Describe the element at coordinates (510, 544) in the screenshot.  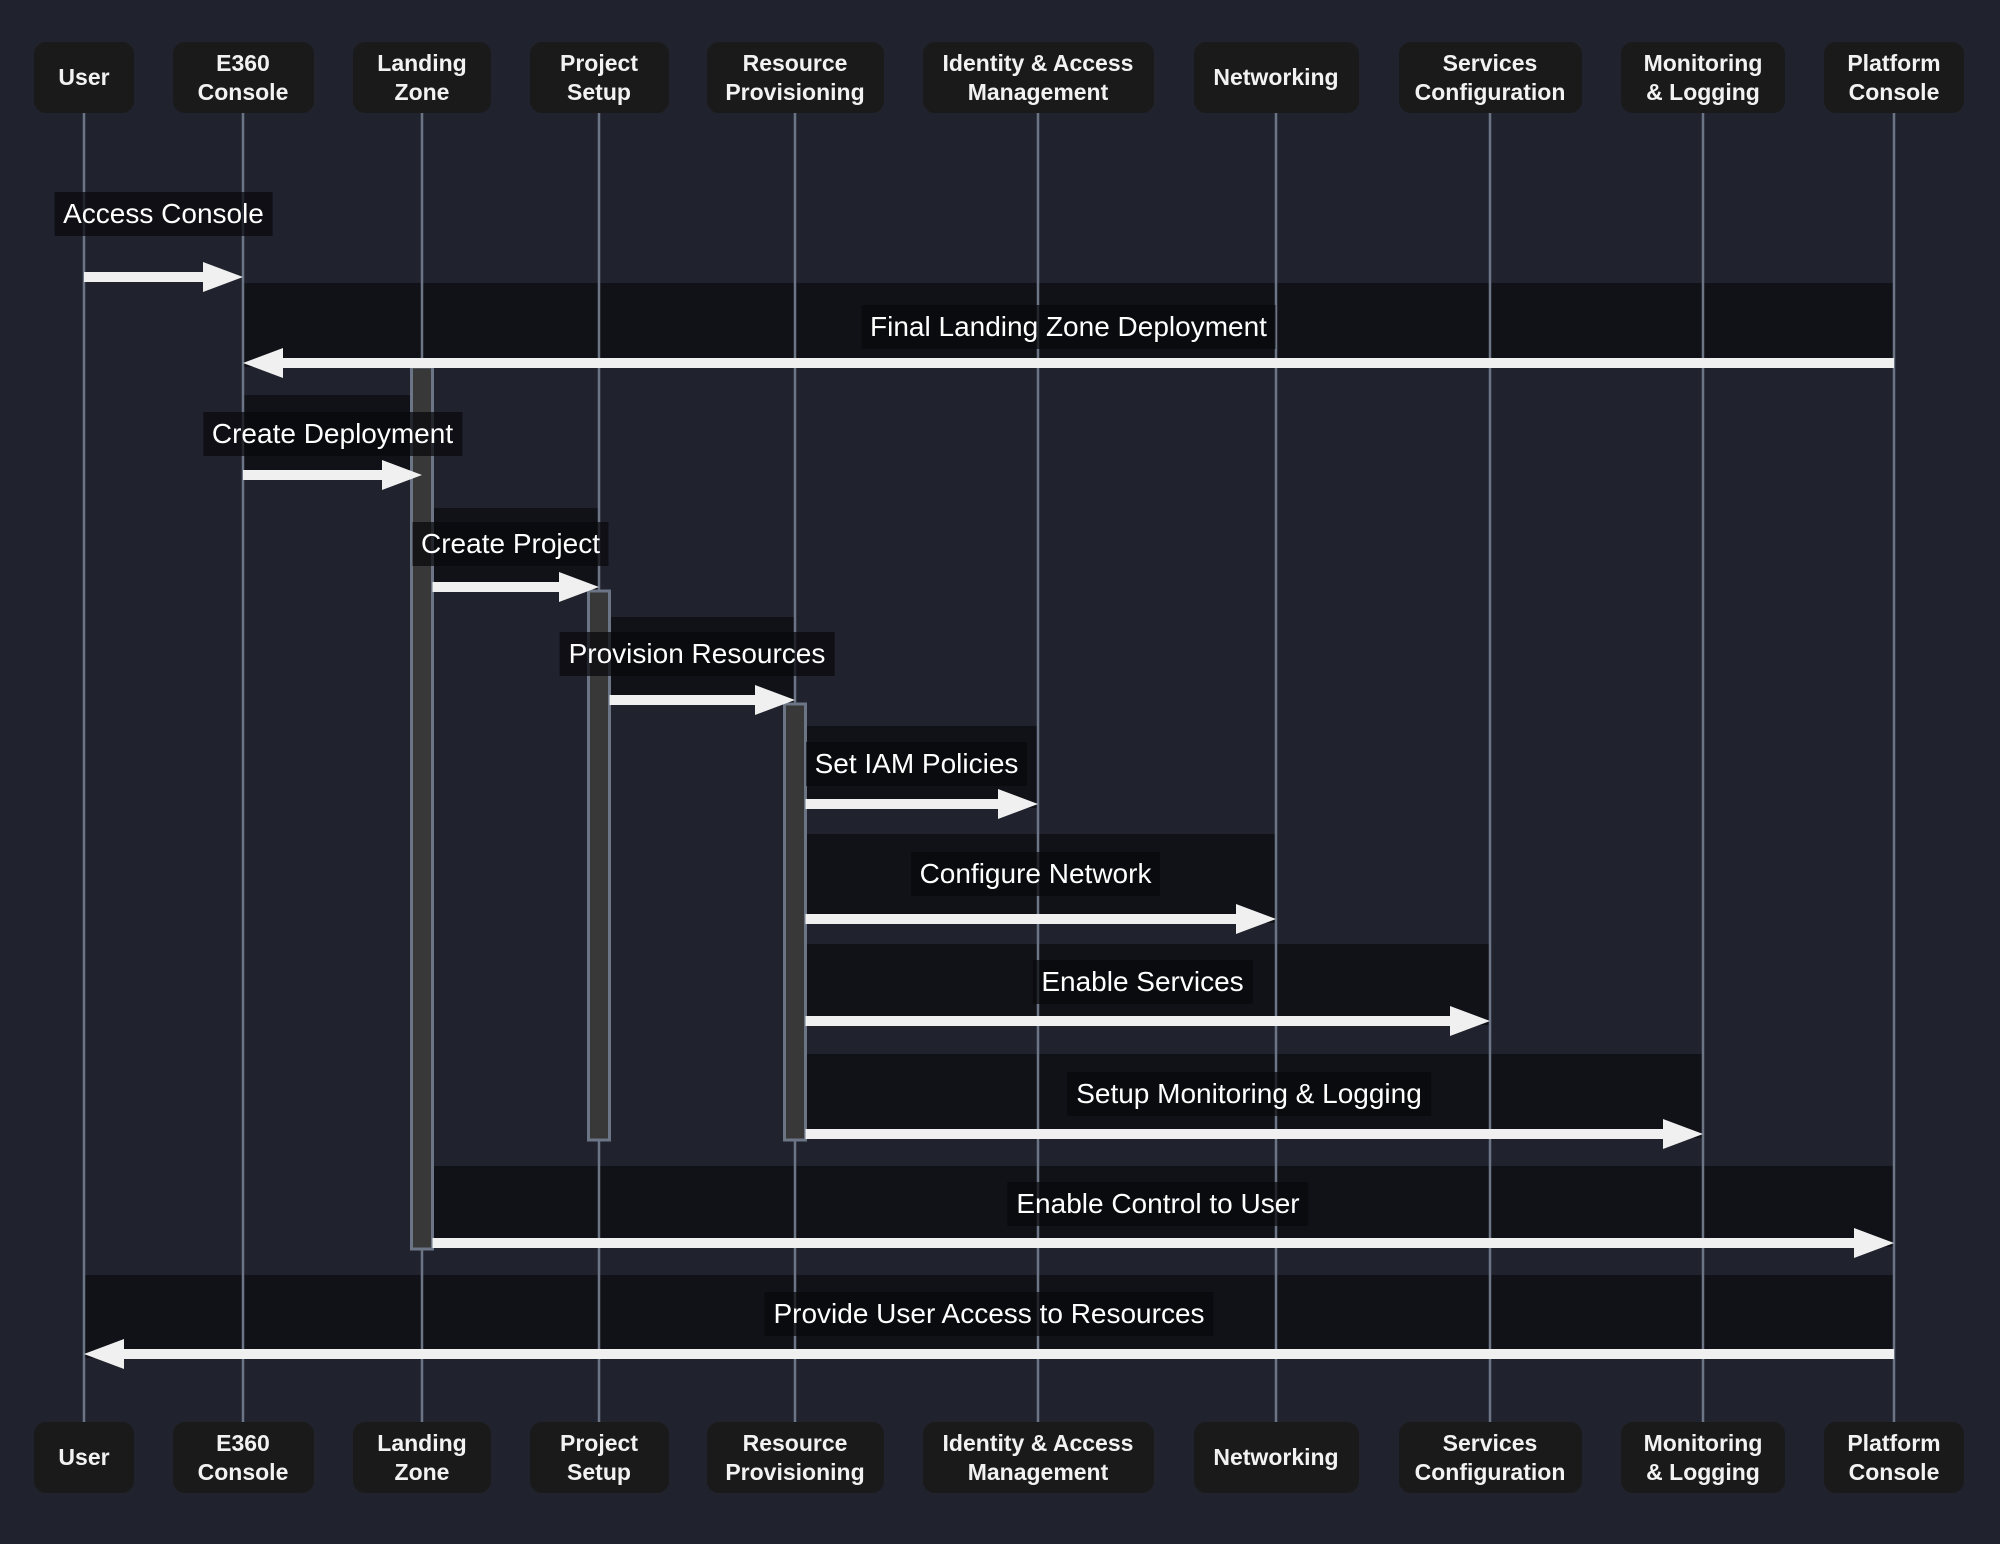
I see `message-label: Create Project` at that location.